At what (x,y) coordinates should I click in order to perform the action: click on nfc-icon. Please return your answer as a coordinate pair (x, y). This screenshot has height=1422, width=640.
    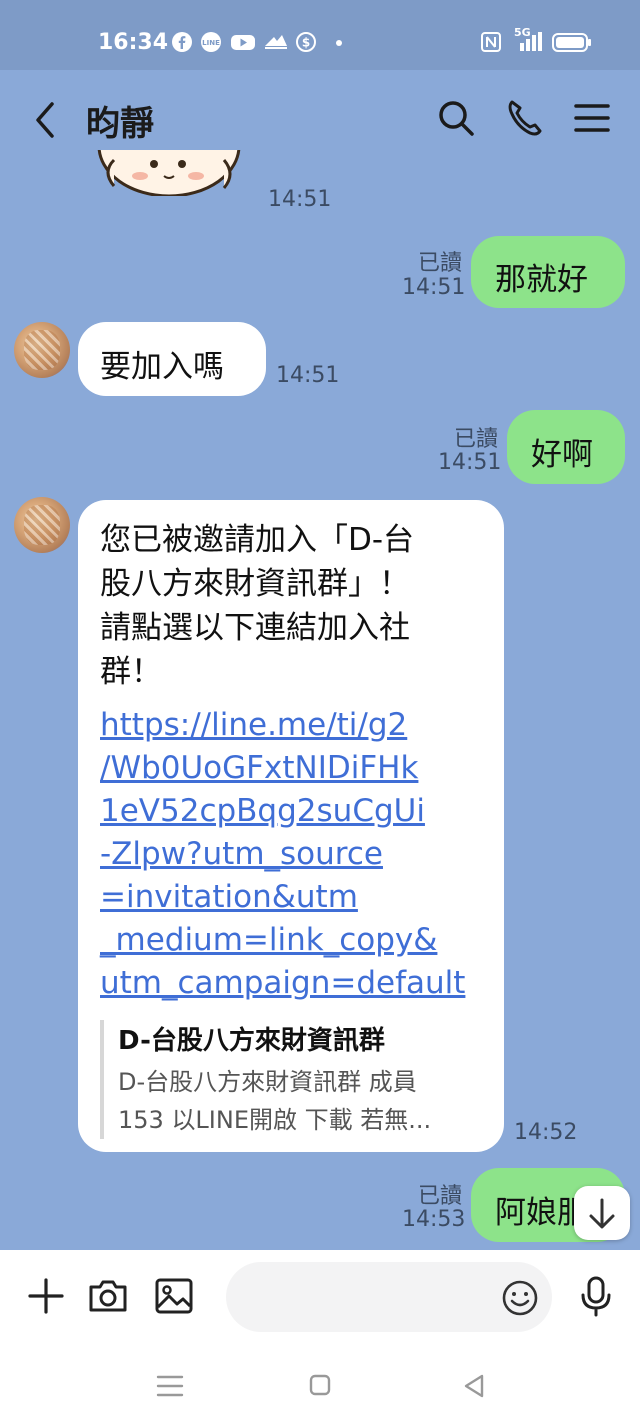
    Looking at the image, I should click on (491, 42).